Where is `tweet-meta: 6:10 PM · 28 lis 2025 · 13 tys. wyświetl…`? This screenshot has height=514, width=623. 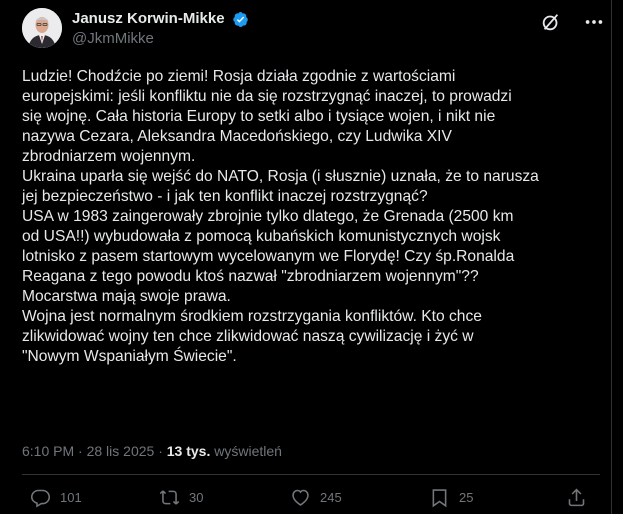 tweet-meta: 6:10 PM · 28 lis 2025 · 13 tys. wyświetl… is located at coordinates (152, 451).